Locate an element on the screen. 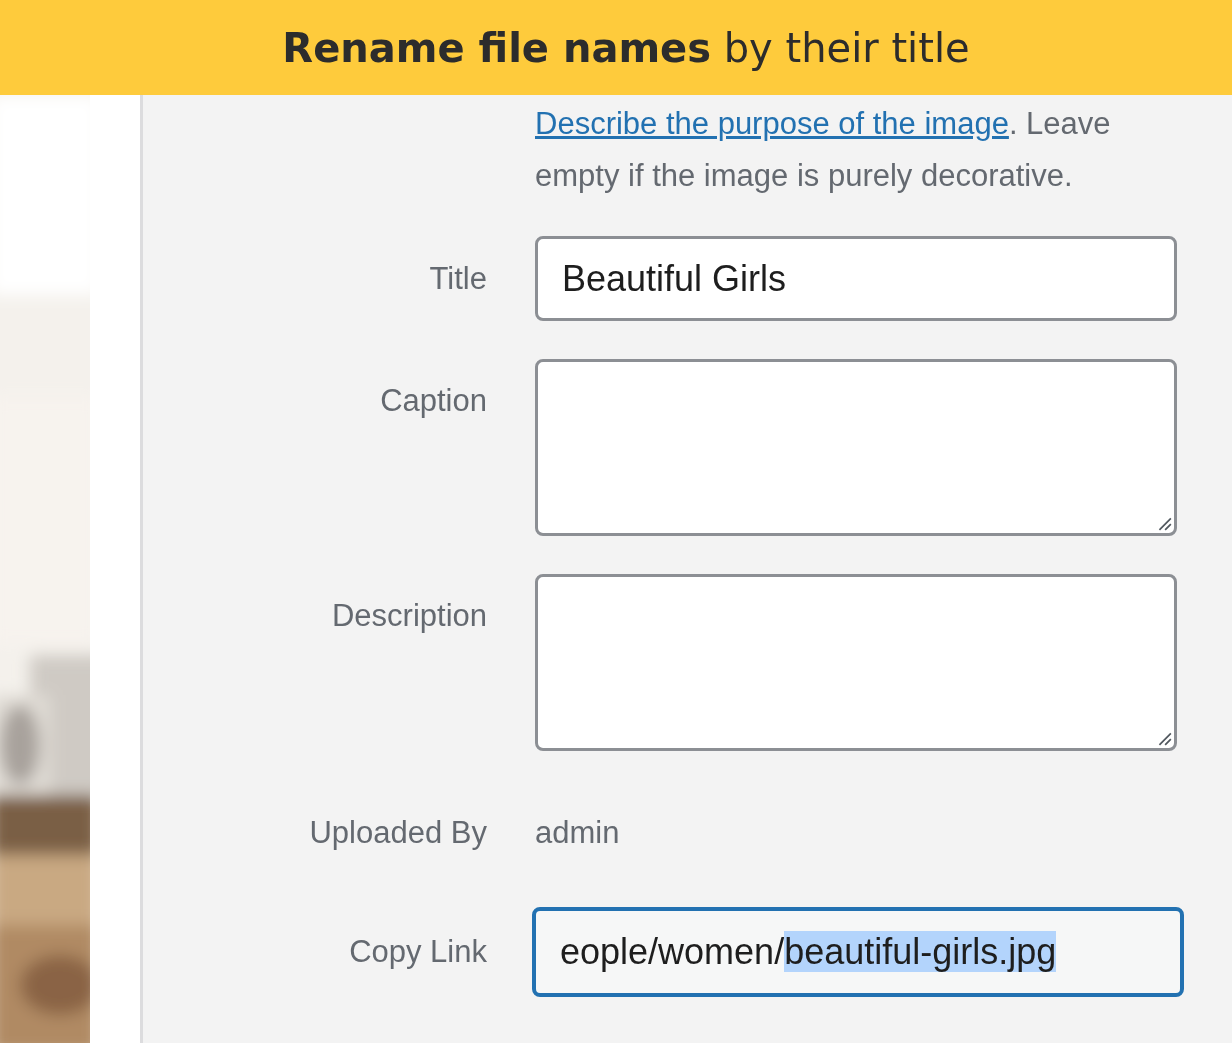  field-value: admin is located at coordinates (577, 833).